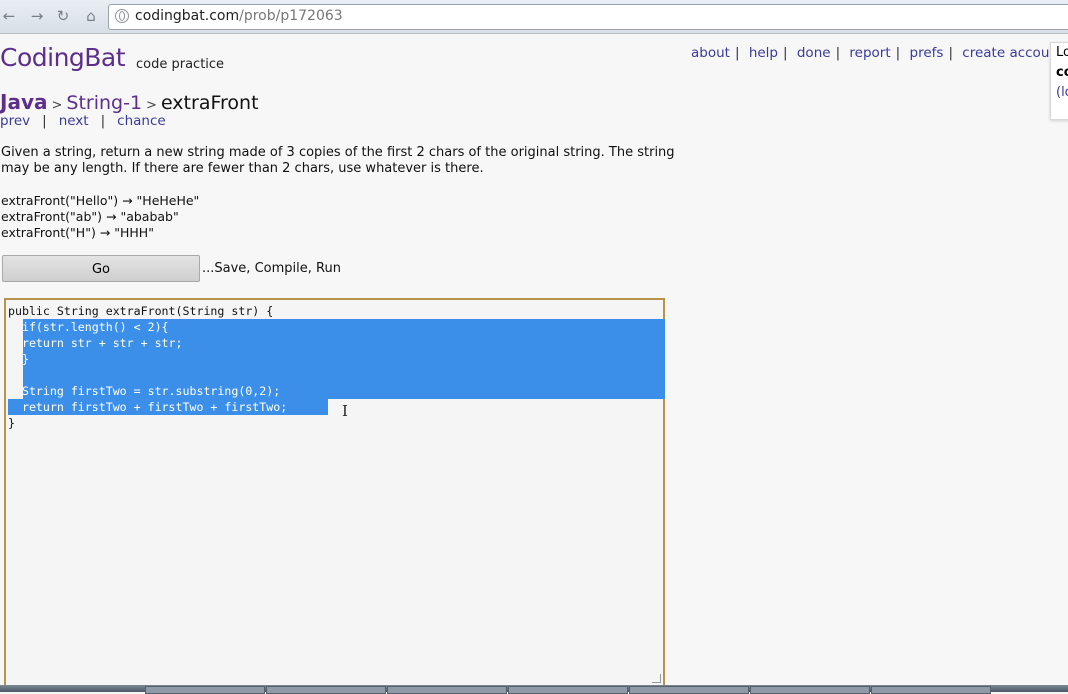 The image size is (1068, 694). Describe the element at coordinates (148, 407) in the screenshot. I see `code-line: return firstTwo + firstTwo + firstTwo;` at that location.